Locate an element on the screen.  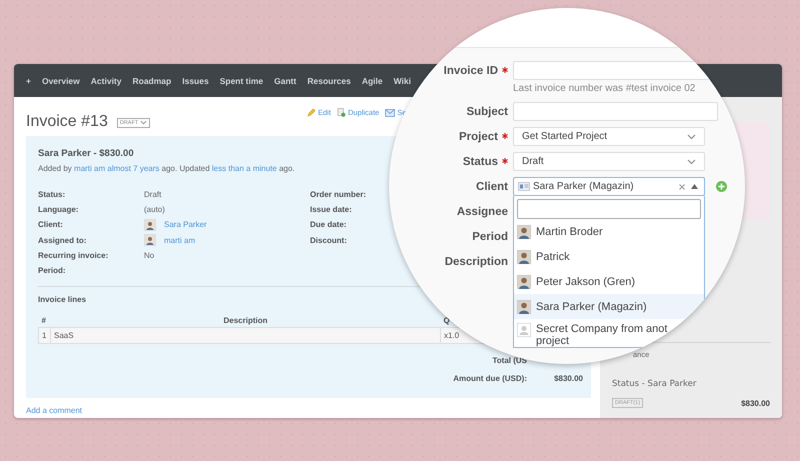
attribute-label: Order number: is located at coordinates (338, 195).